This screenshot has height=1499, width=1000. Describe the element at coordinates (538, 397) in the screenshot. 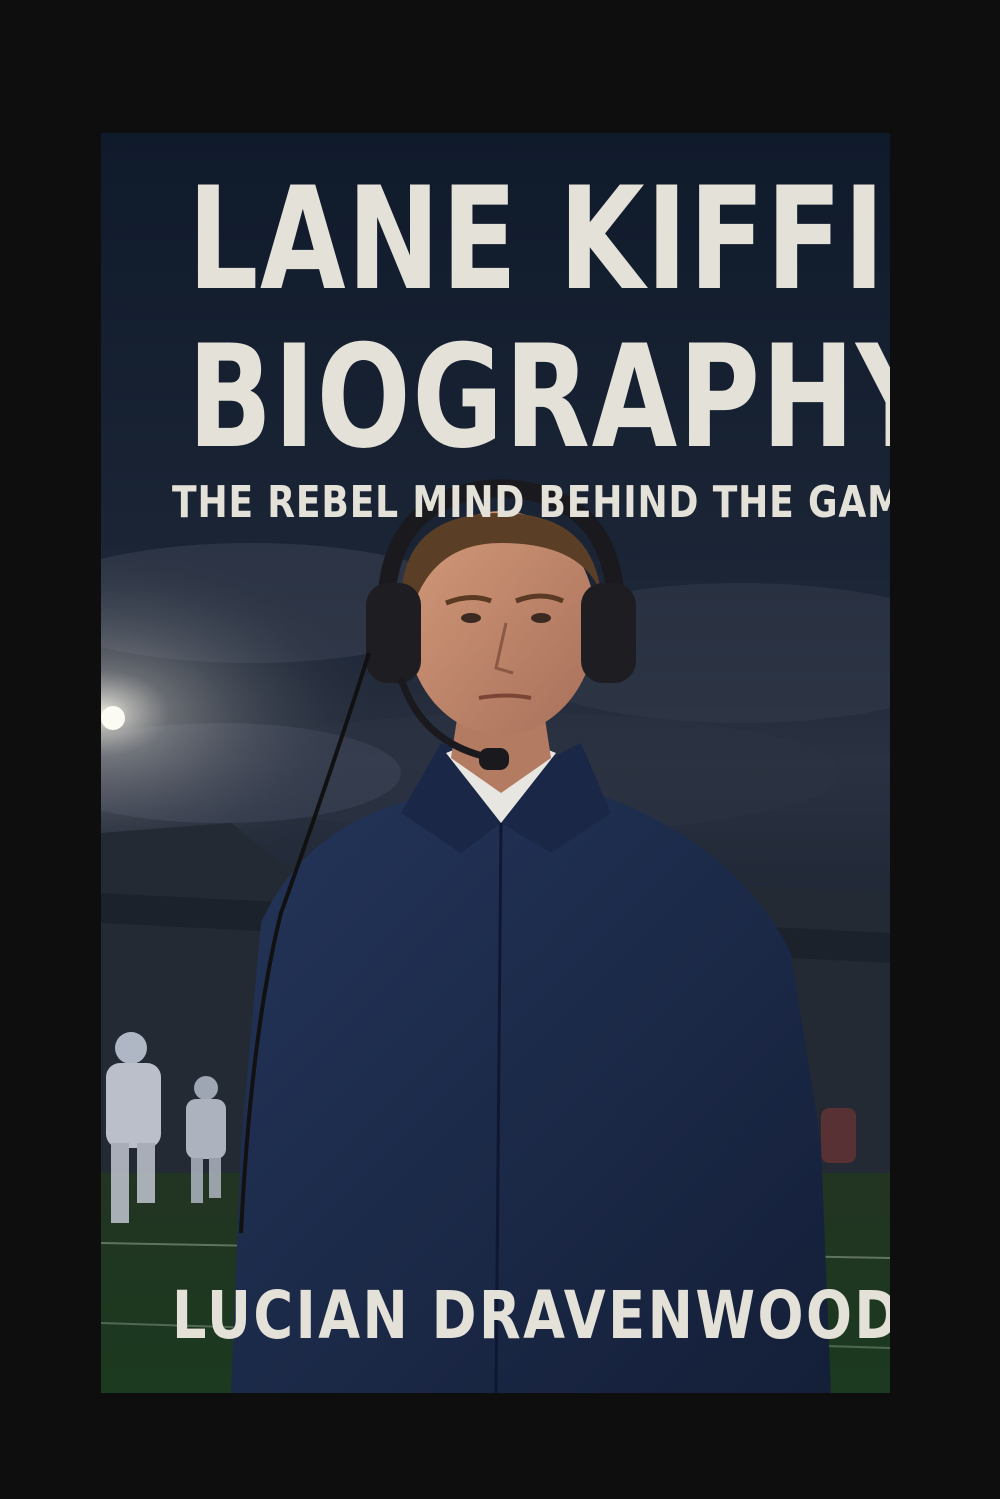

I see `book-title-line-2: BIOGRAPHY` at that location.